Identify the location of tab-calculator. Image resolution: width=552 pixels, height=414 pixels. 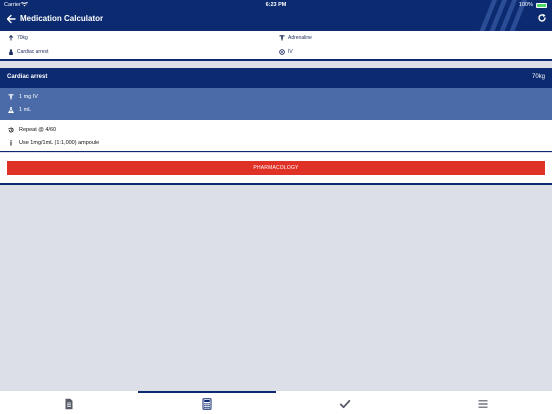
(207, 402).